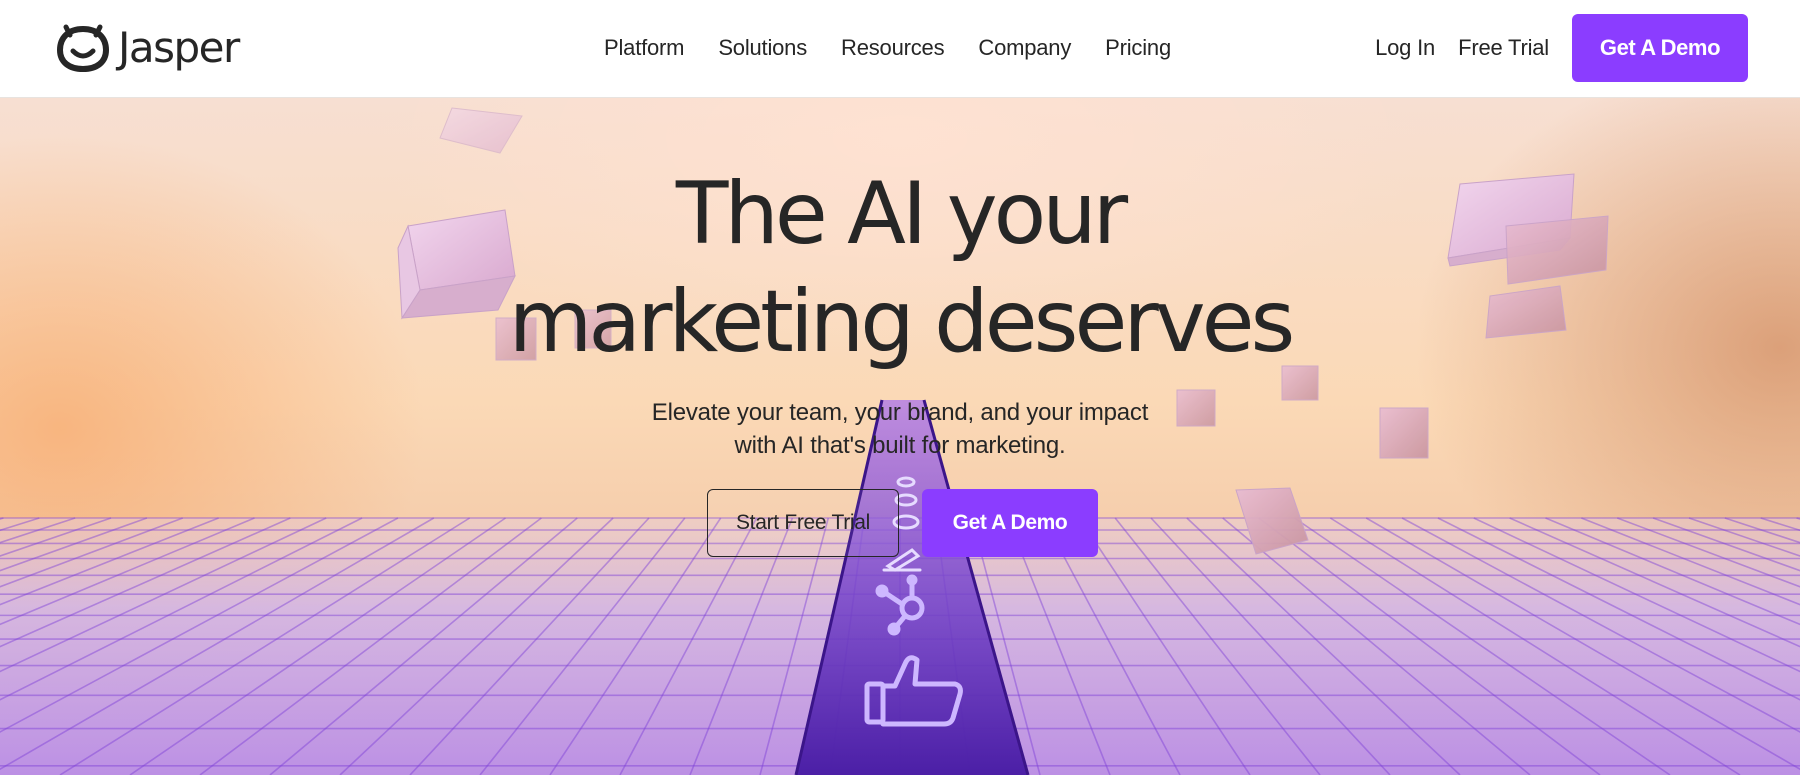  Describe the element at coordinates (83, 48) in the screenshot. I see `jasper-face-logo-icon` at that location.